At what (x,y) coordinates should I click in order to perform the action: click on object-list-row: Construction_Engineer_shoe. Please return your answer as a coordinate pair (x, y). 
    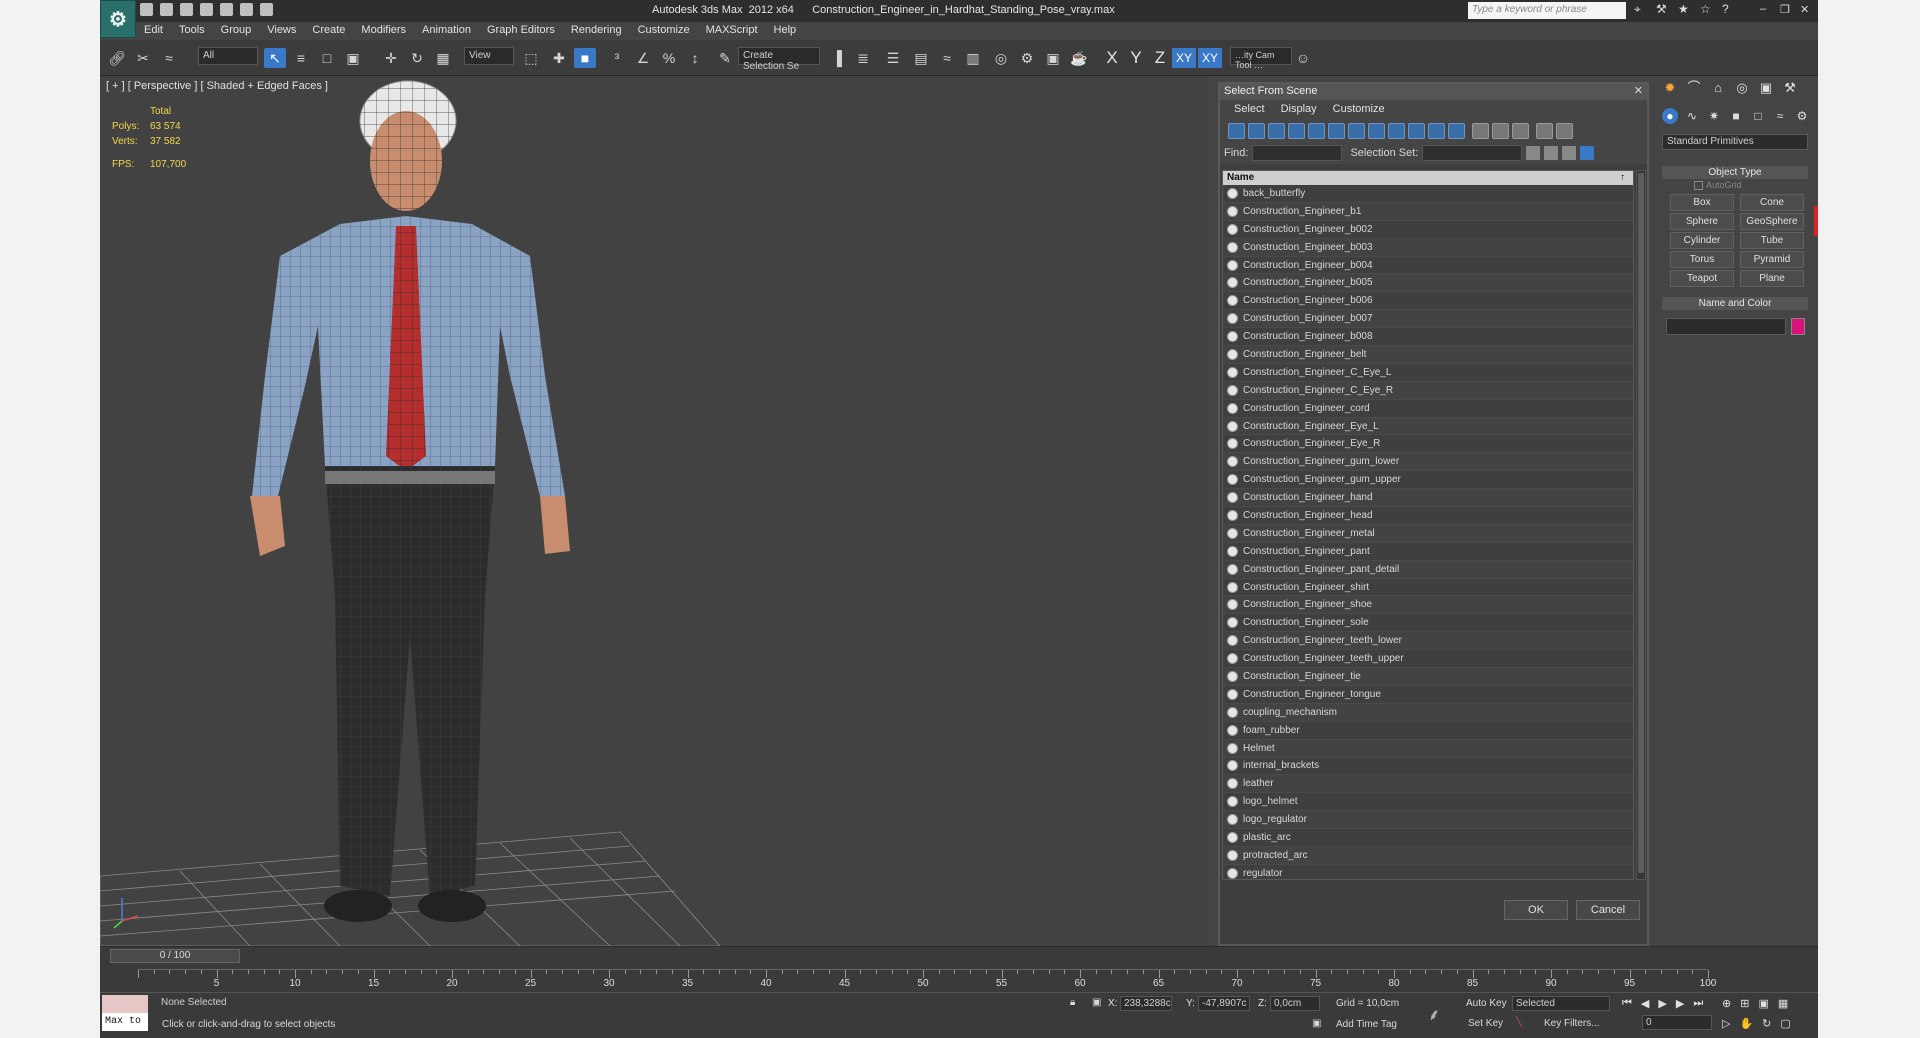
    Looking at the image, I should click on (1428, 605).